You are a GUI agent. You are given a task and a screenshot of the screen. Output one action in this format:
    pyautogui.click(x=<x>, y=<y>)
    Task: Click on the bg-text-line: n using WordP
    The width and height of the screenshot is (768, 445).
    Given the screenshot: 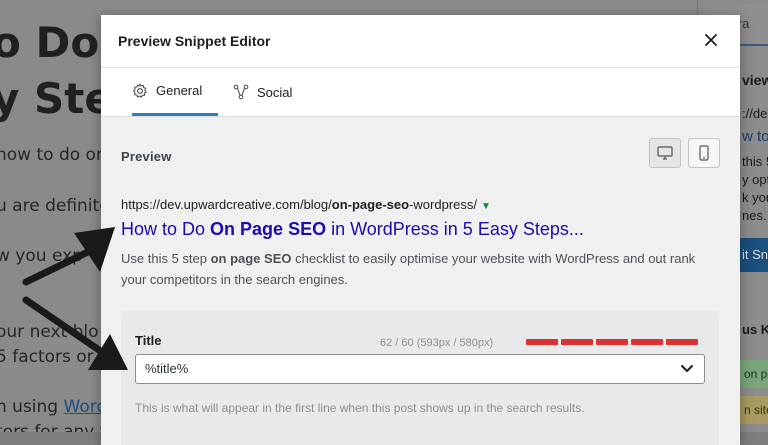 What is the action you would take?
    pyautogui.click(x=58, y=407)
    